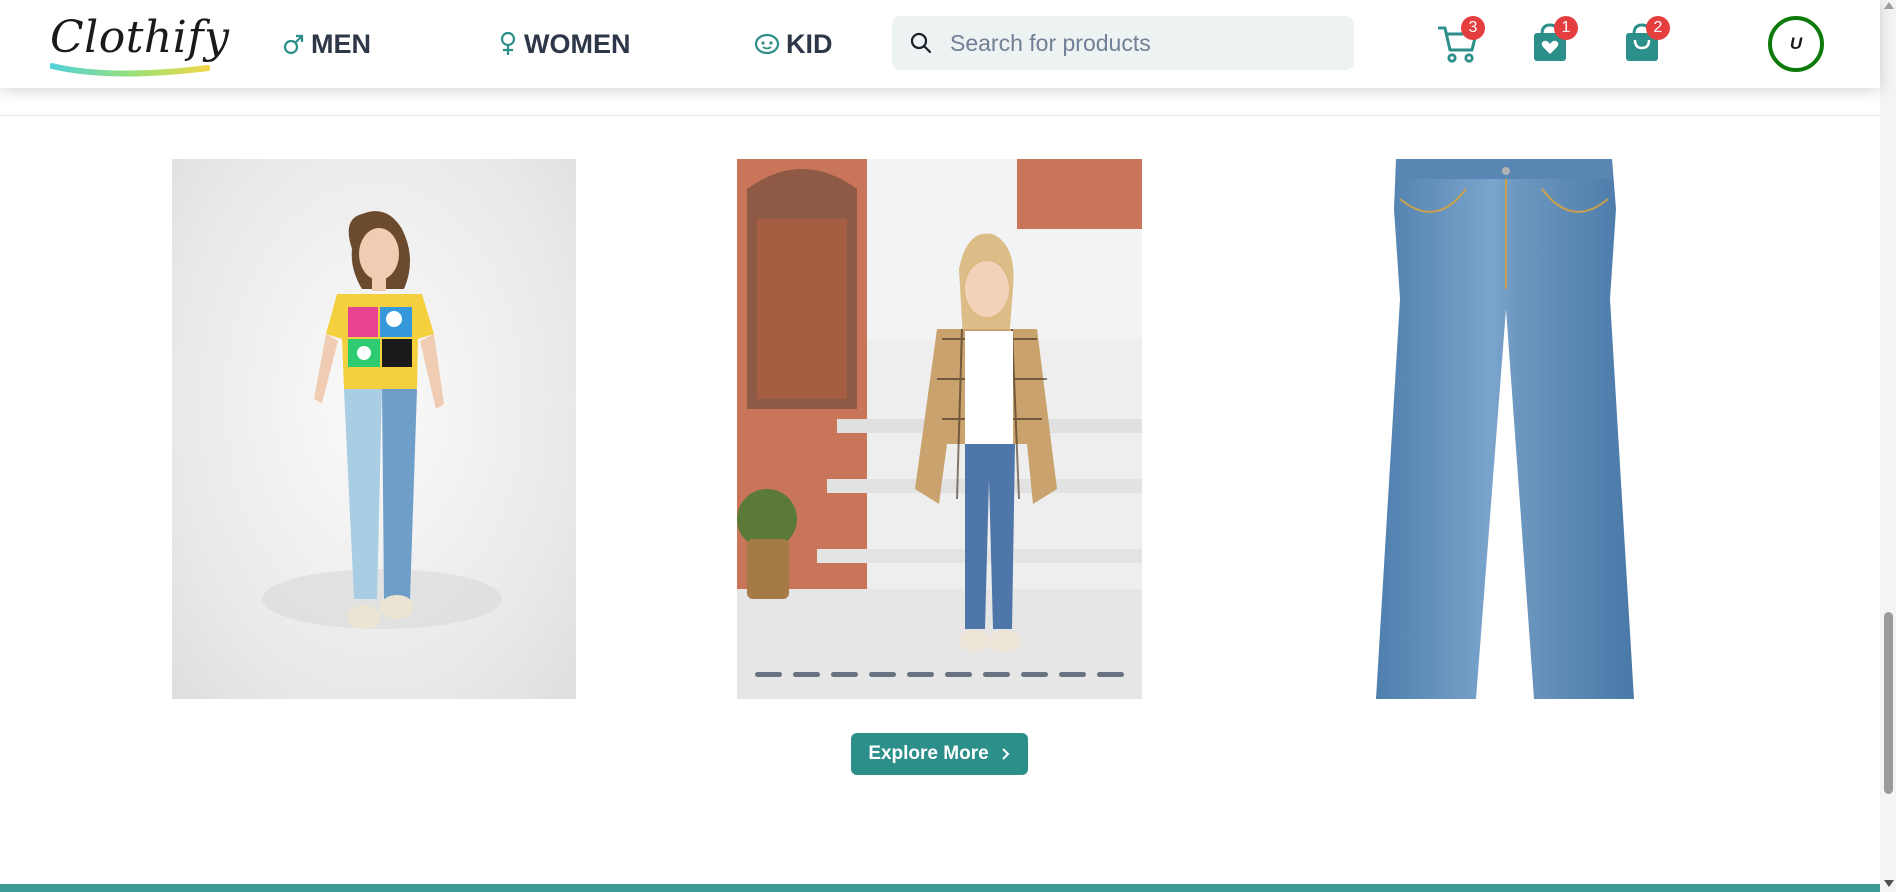  I want to click on nav-kid-label: KID, so click(809, 43).